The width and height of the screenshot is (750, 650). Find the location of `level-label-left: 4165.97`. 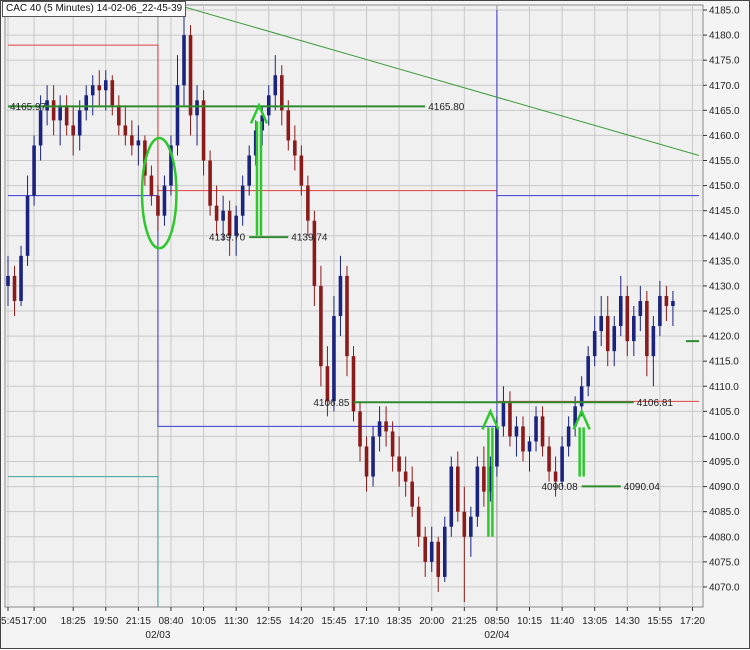

level-label-left: 4165.97 is located at coordinates (28, 107).